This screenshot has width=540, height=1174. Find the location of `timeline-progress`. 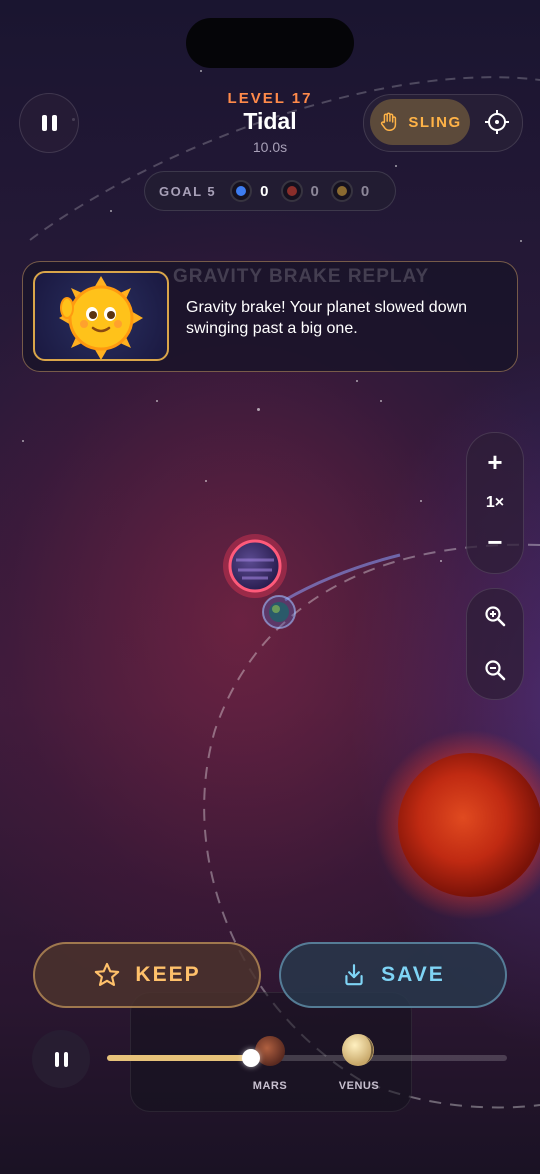

timeline-progress is located at coordinates (179, 1058).